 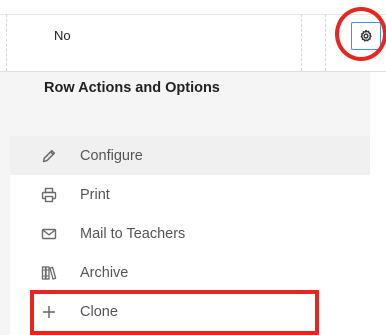 What do you see at coordinates (193, 14) in the screenshot?
I see `row-top-divider` at bounding box center [193, 14].